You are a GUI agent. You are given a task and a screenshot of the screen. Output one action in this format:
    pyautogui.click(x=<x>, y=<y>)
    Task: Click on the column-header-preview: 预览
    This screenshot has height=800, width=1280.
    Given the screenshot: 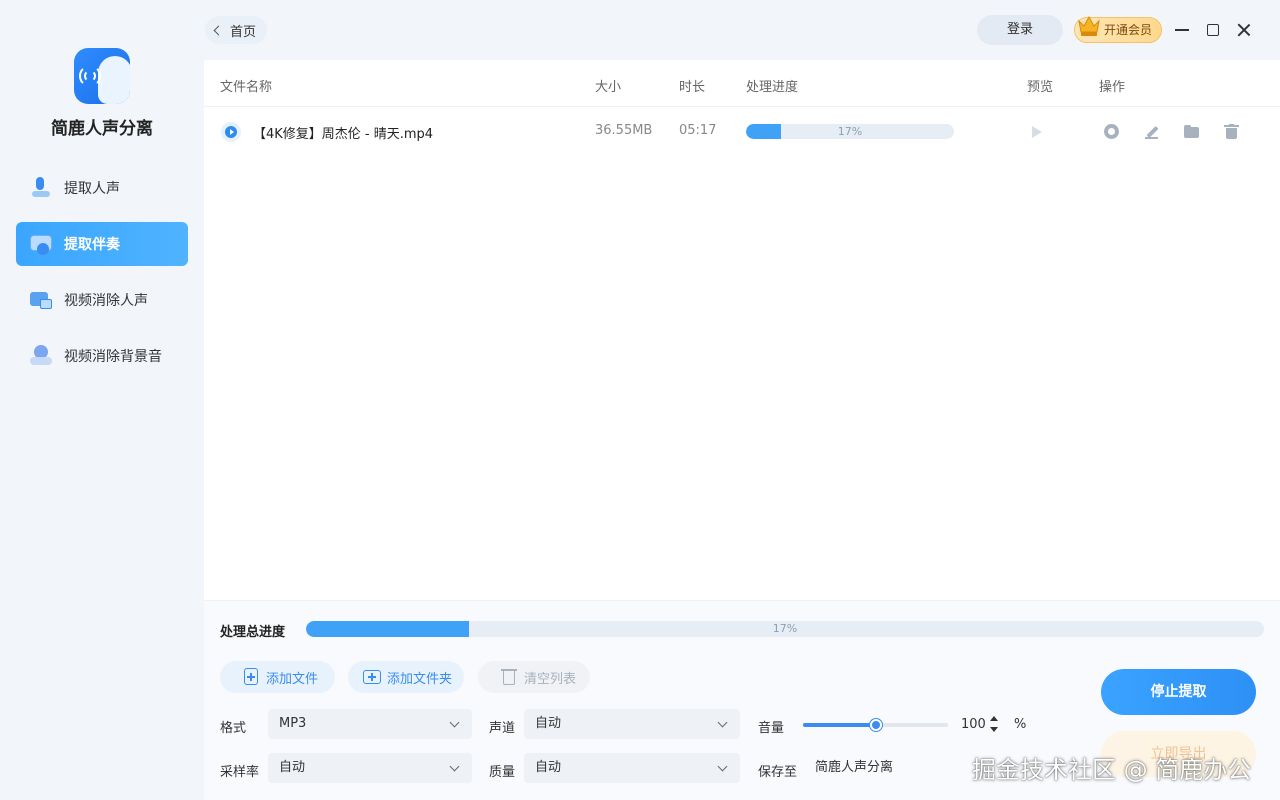 What is the action you would take?
    pyautogui.click(x=1040, y=87)
    